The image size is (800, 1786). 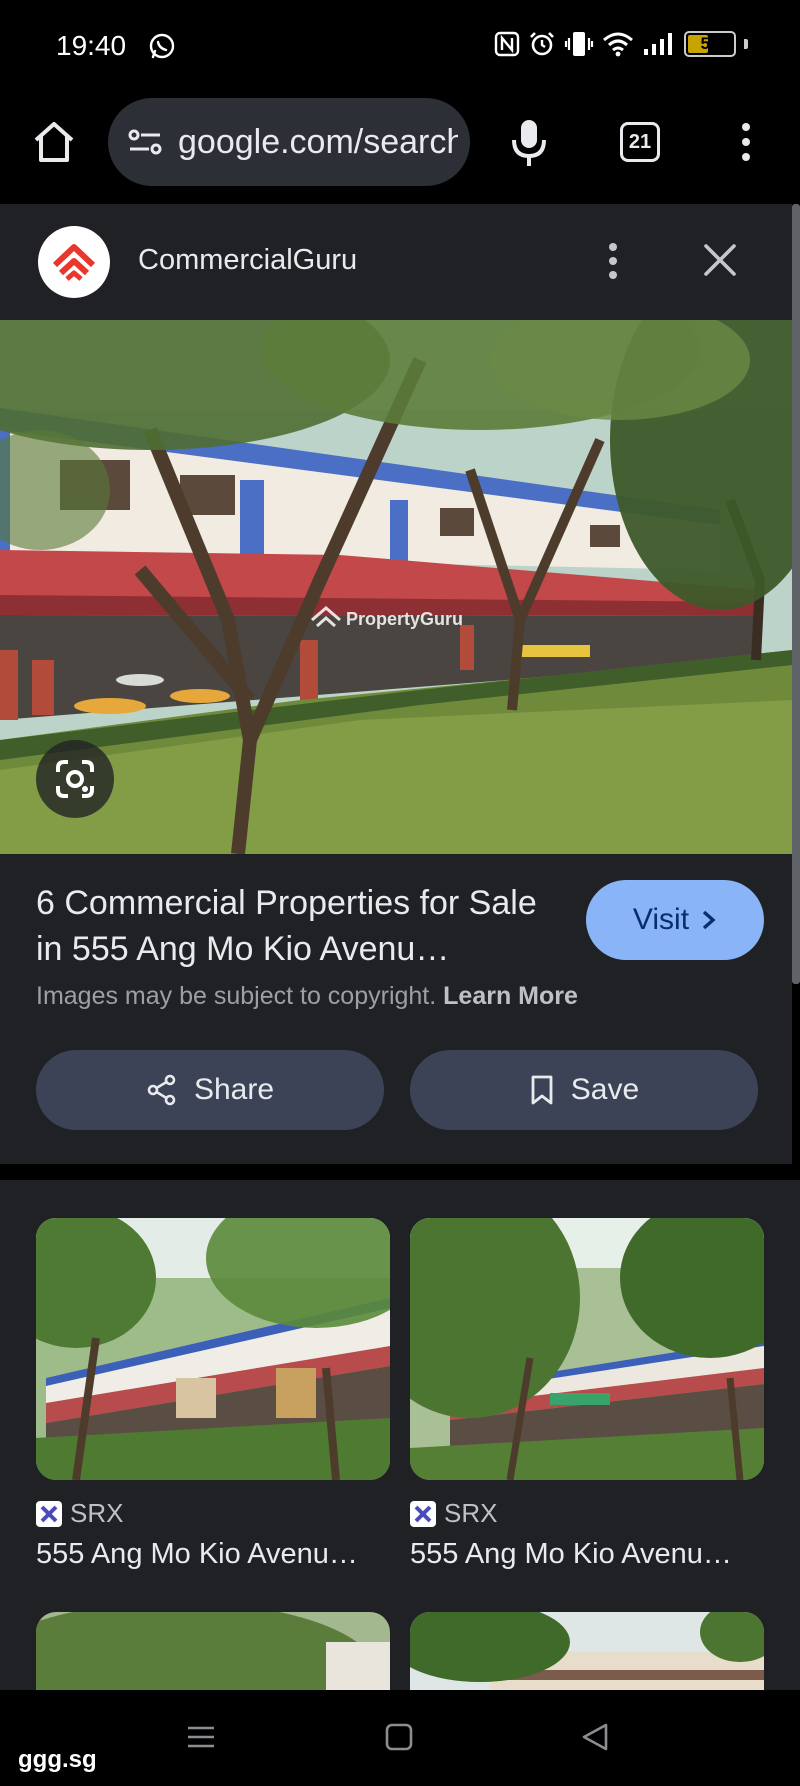 I want to click on visit-label: Visit, so click(x=661, y=919).